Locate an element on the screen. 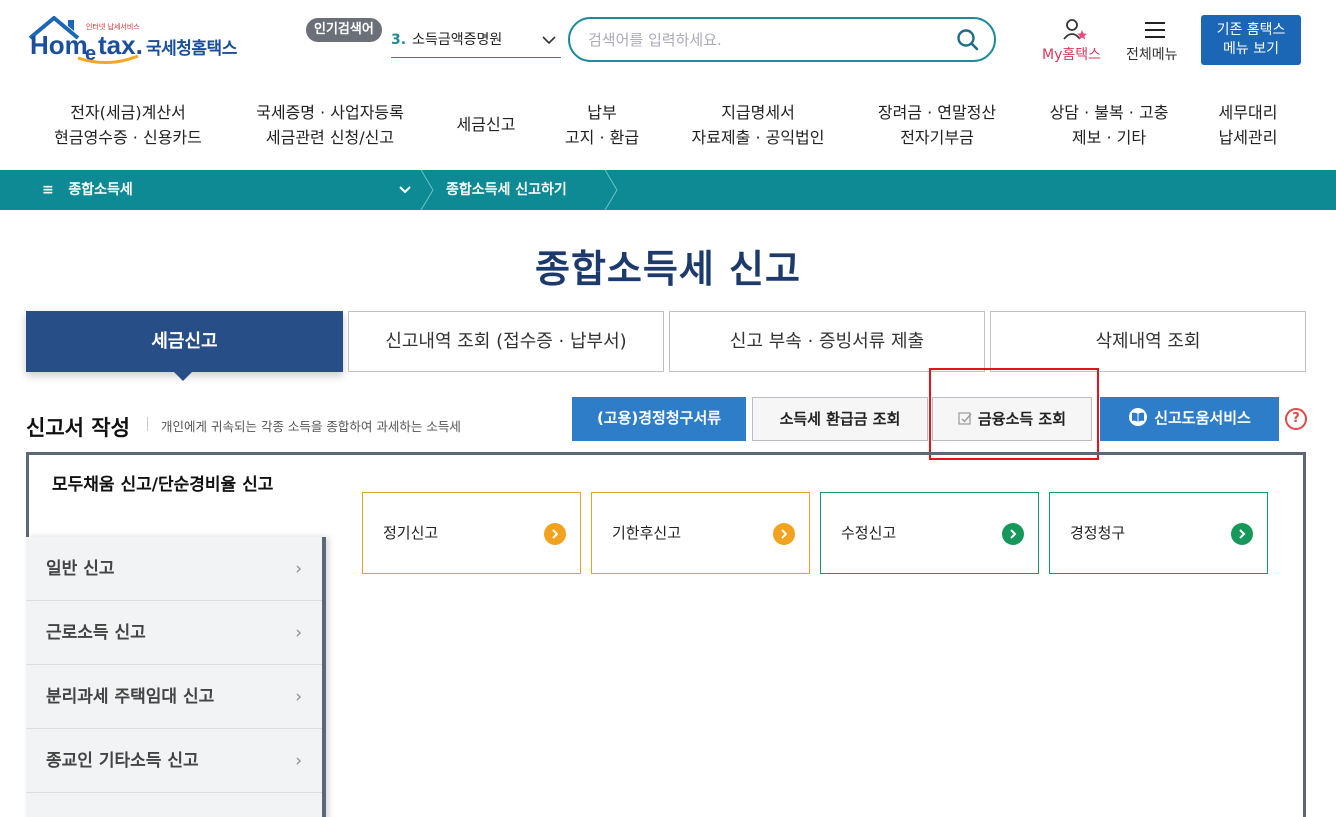  popular-rank: 3. is located at coordinates (399, 40).